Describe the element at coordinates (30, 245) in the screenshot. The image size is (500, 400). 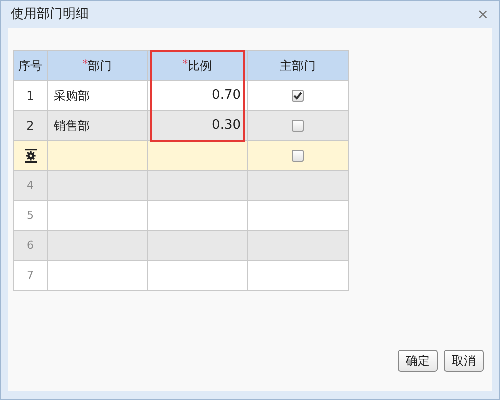
I see `row-number: 6` at that location.